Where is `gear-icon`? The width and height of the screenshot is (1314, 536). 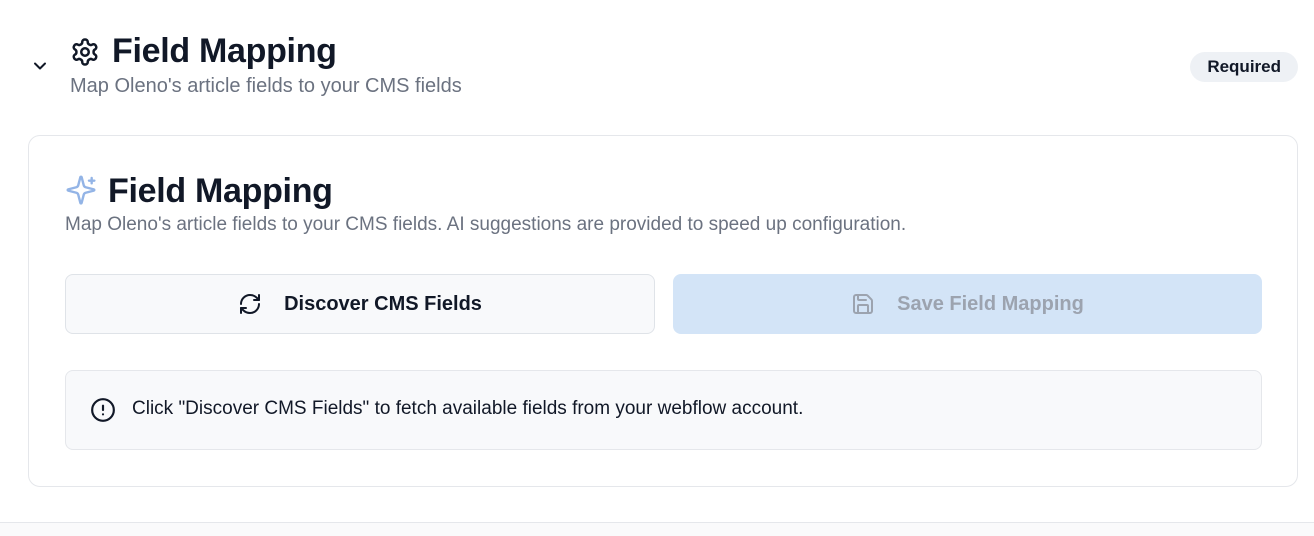 gear-icon is located at coordinates (85, 52).